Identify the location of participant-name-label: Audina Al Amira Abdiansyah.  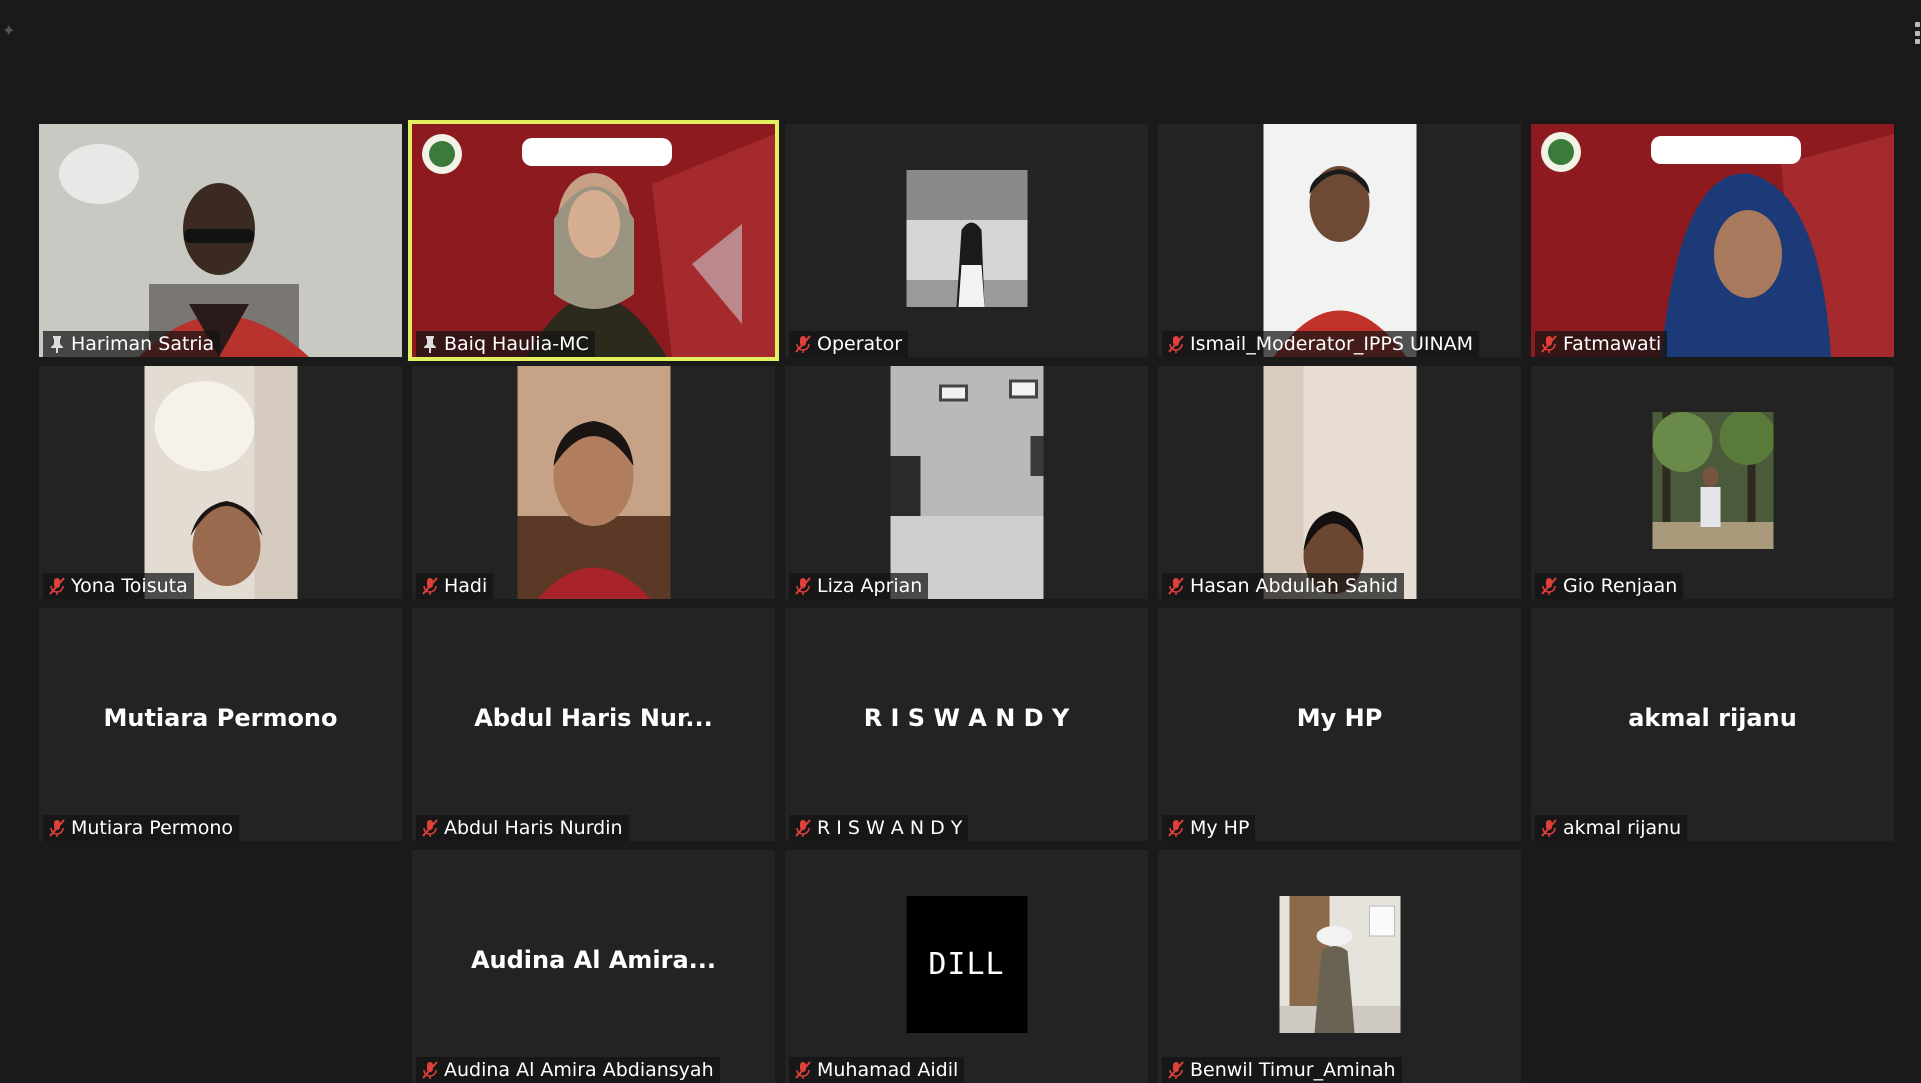
(568, 1070).